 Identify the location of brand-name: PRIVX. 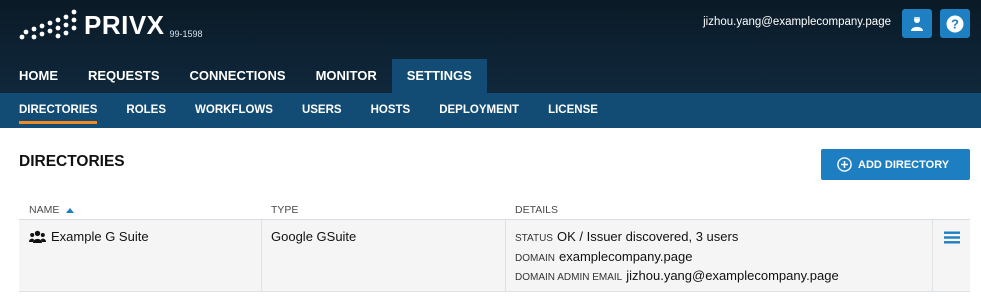
(124, 25).